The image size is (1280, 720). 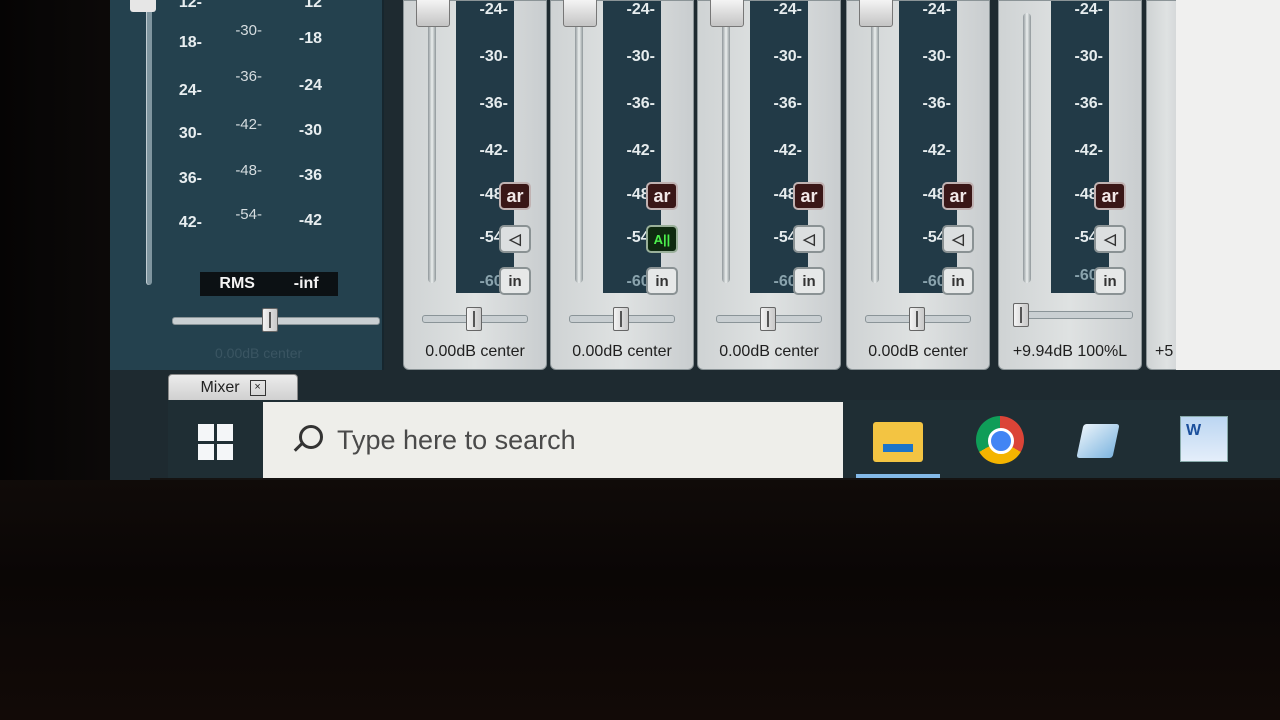 What do you see at coordinates (248, 30) in the screenshot?
I see `scale-tick: -30-` at bounding box center [248, 30].